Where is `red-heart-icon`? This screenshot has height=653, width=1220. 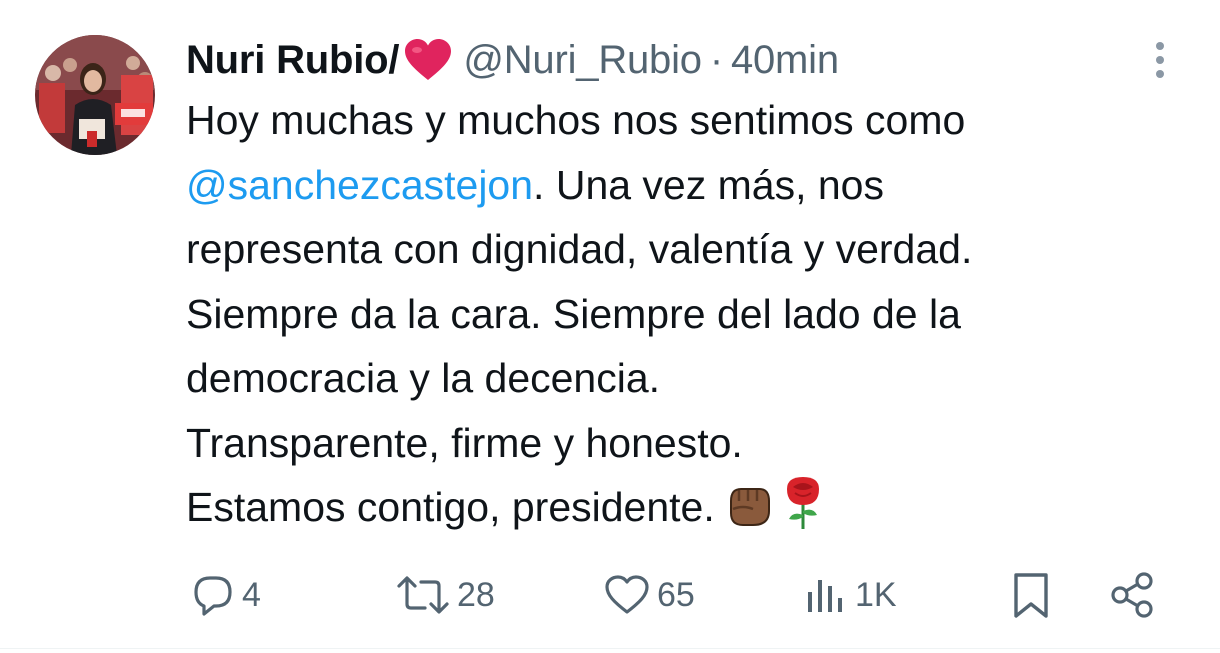 red-heart-icon is located at coordinates (428, 60).